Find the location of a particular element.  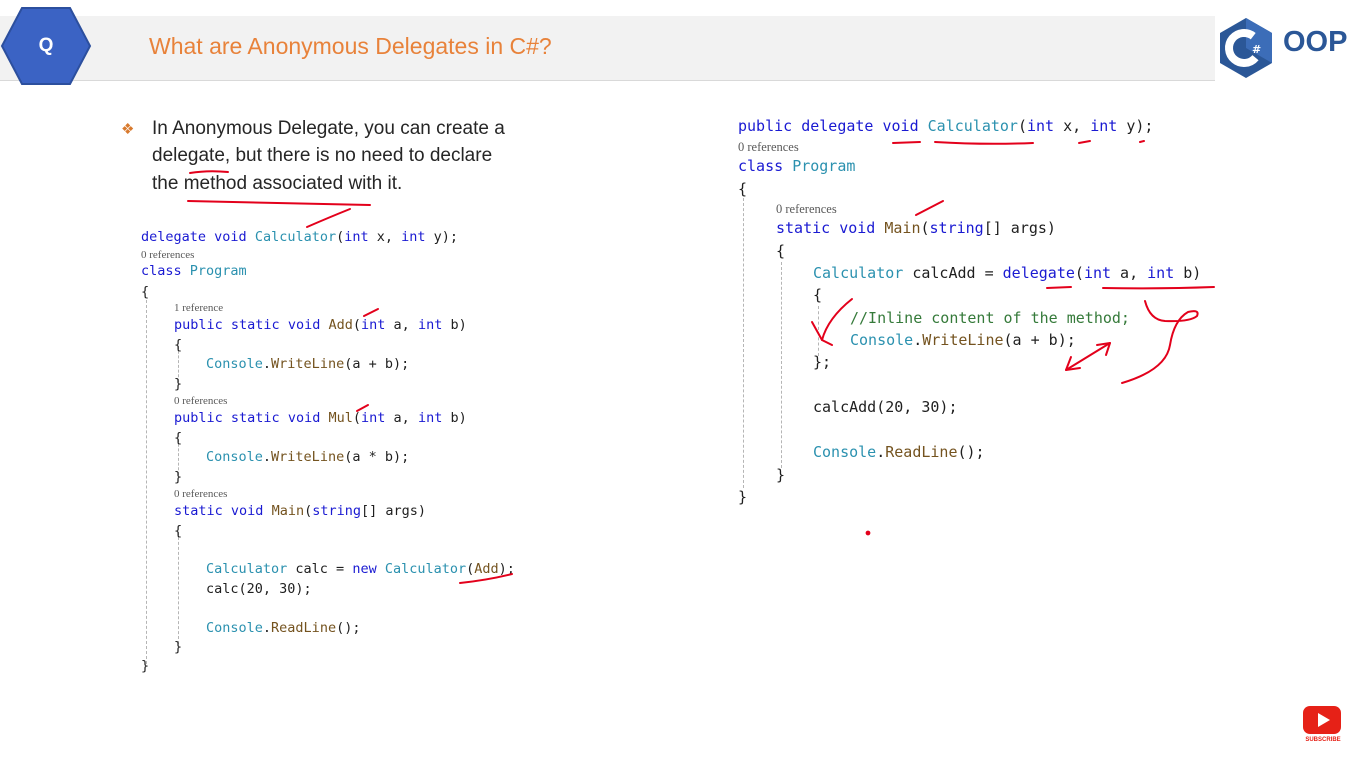

code-comment: //Inline content of the method; is located at coordinates (990, 318).